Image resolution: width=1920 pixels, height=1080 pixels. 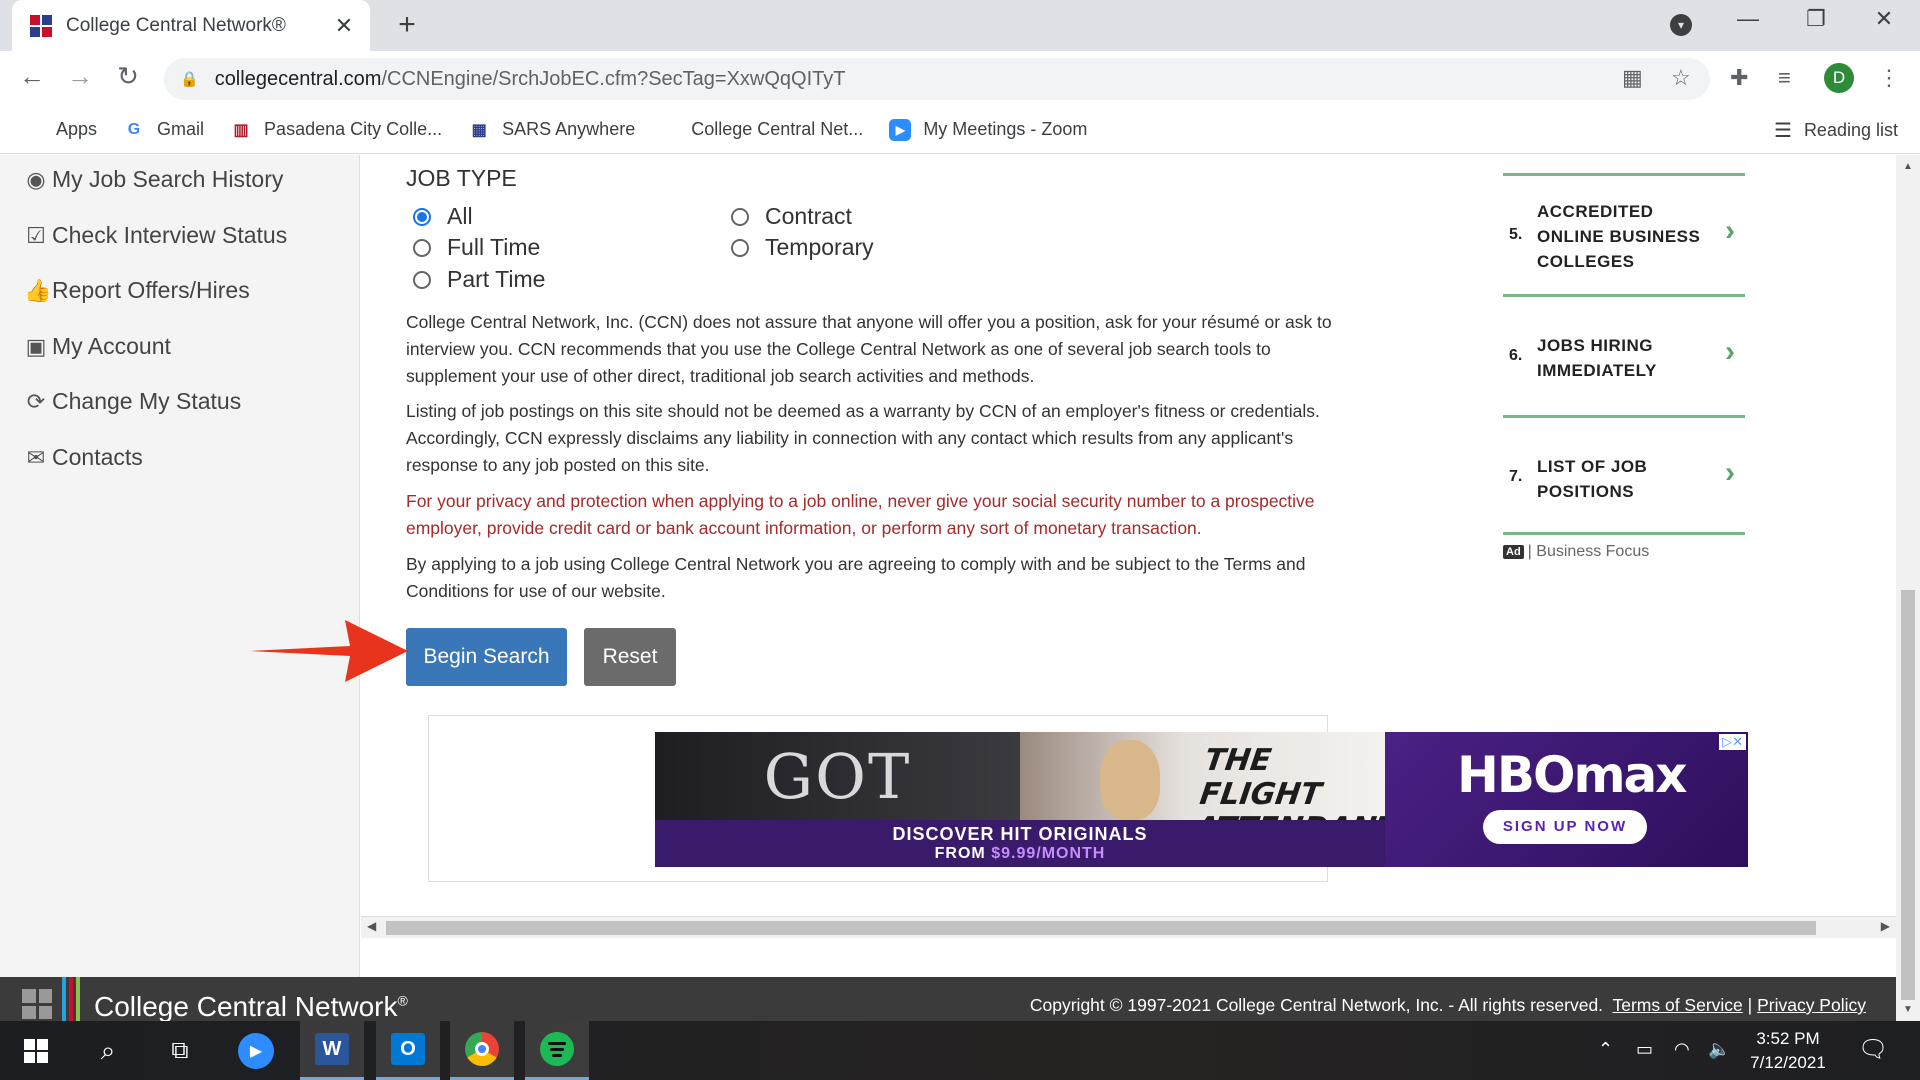 What do you see at coordinates (1839, 78) in the screenshot?
I see `profile-avatar: D` at bounding box center [1839, 78].